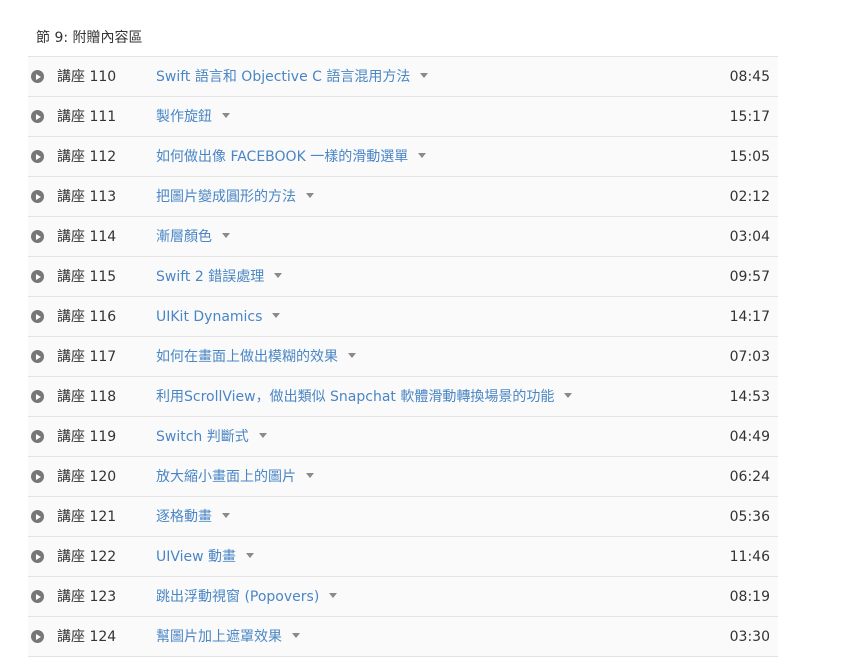  What do you see at coordinates (403, 237) in the screenshot?
I see `lecture-row: 講座 114 漸層顏色 03:04` at bounding box center [403, 237].